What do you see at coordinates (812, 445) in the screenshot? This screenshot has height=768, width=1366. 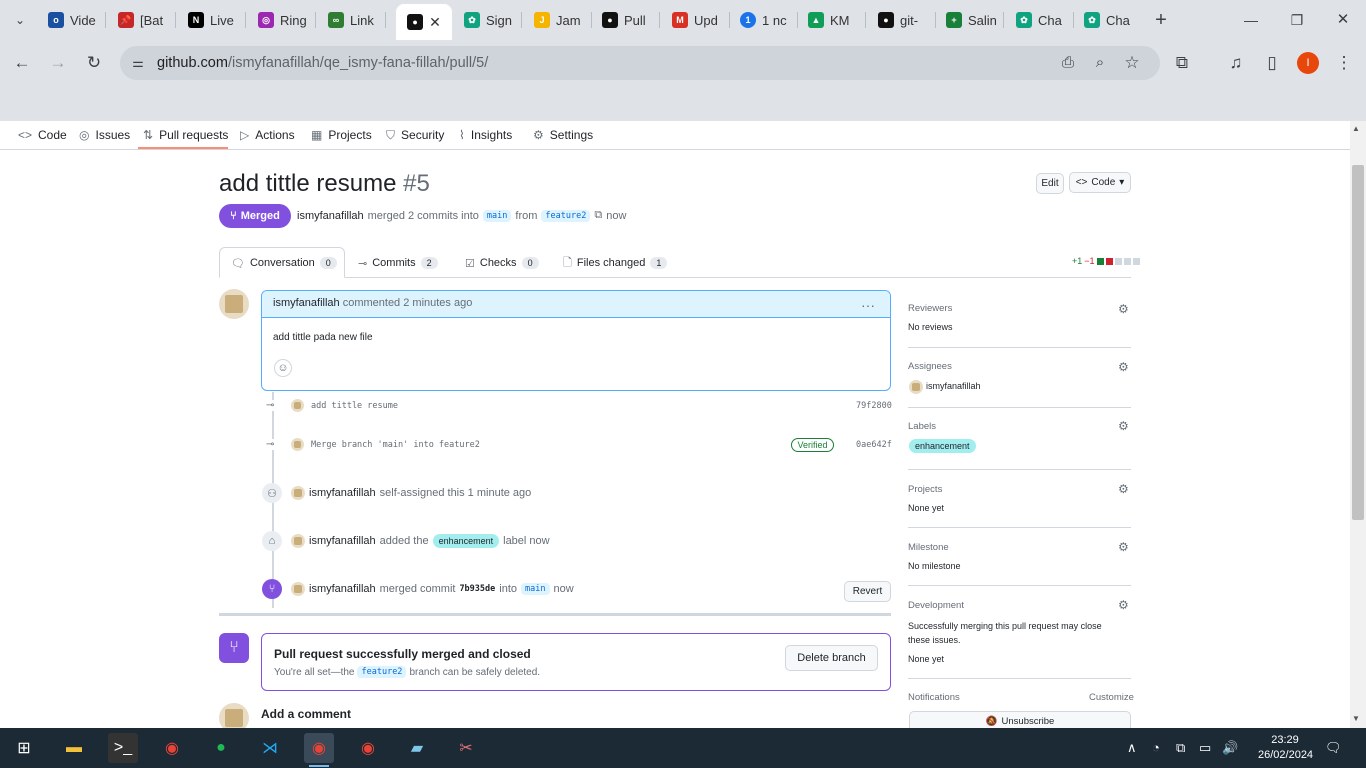 I see `verified-badge: Verified` at bounding box center [812, 445].